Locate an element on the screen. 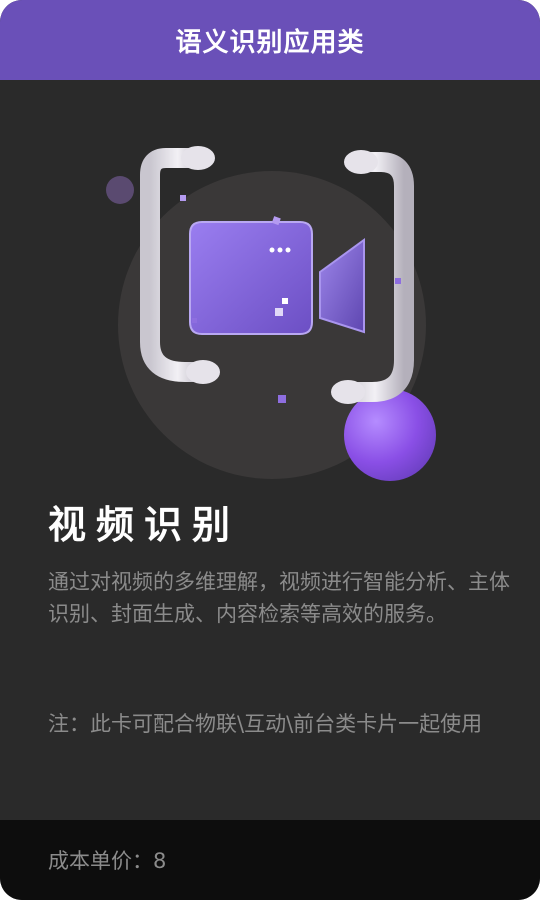 Image resolution: width=540 pixels, height=900 pixels. purple-orb is located at coordinates (390, 435).